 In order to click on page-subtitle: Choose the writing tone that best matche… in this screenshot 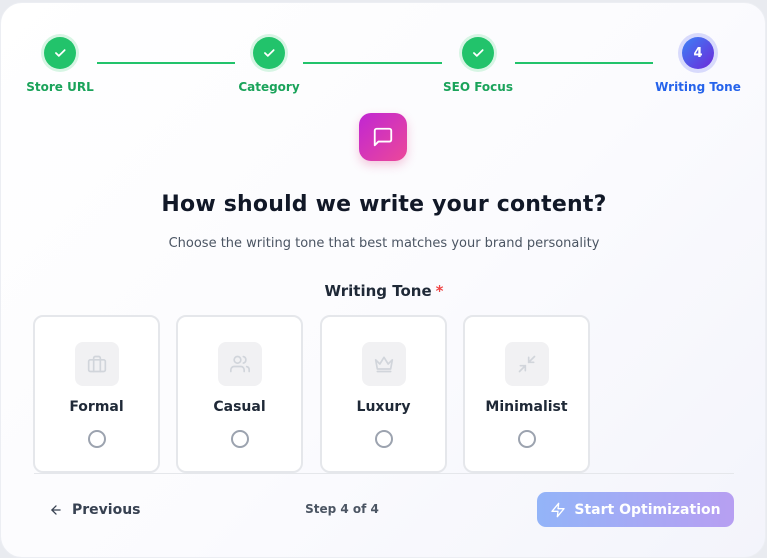, I will do `click(384, 243)`.